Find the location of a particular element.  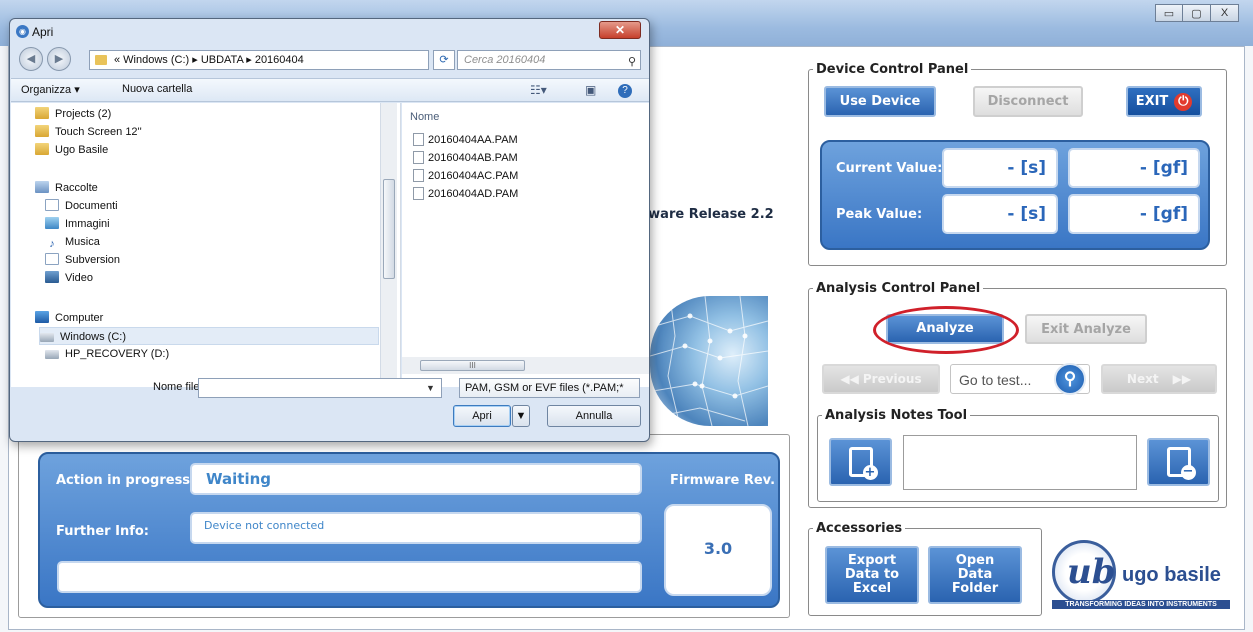

current-time-value: - [s] is located at coordinates (1000, 168).